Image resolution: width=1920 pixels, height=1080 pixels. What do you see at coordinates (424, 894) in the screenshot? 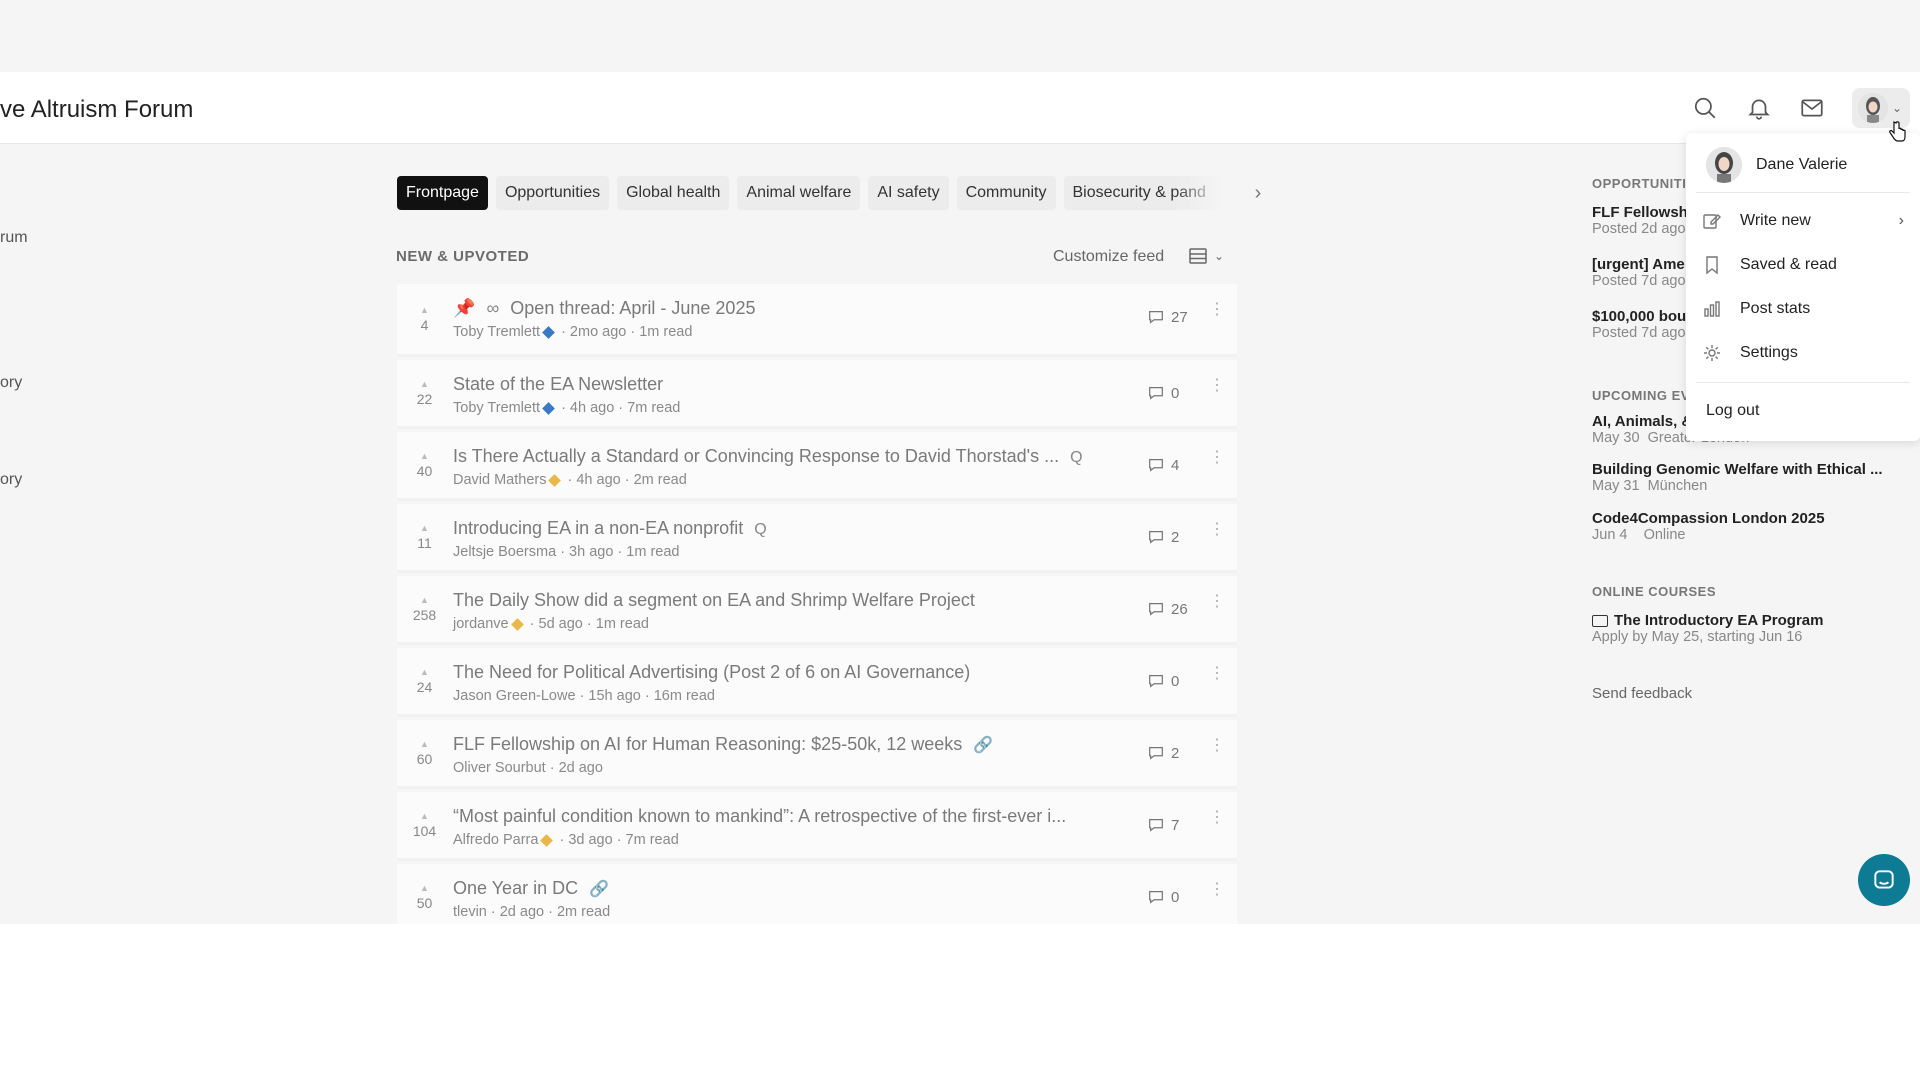
I see `vote-widget: ▲ 50` at bounding box center [424, 894].